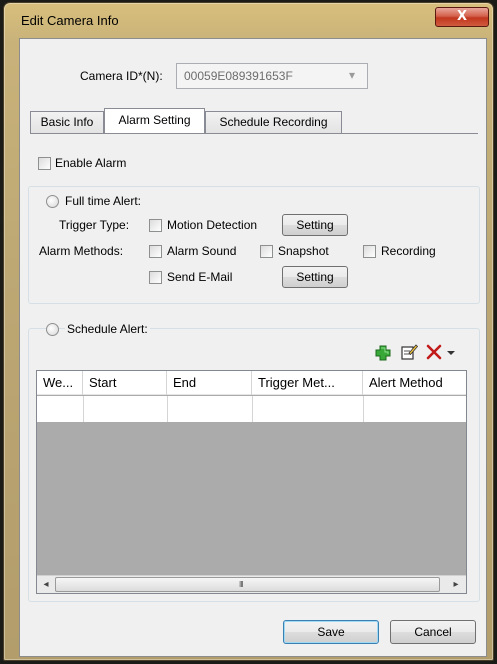 This screenshot has width=497, height=664. I want to click on enable-alarm-label: Enable Alarm, so click(91, 163).